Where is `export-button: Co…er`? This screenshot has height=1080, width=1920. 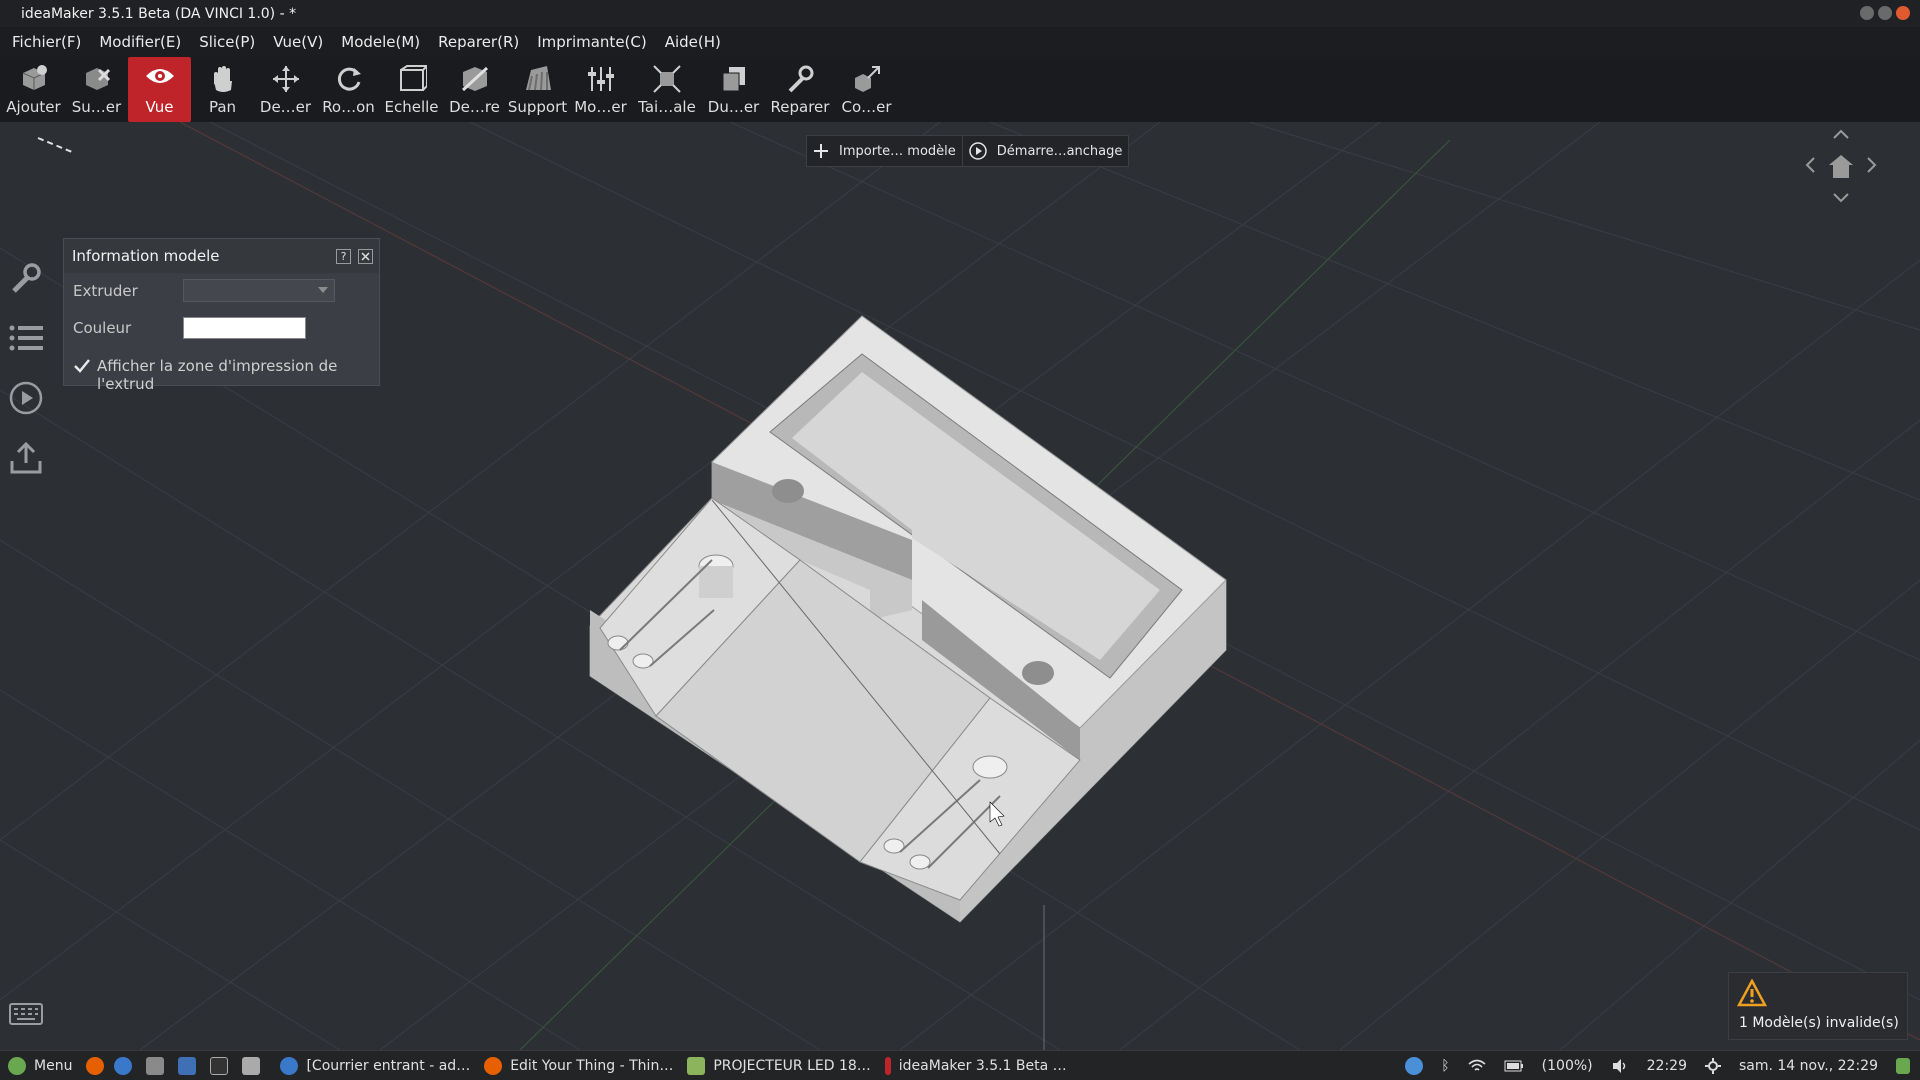
export-button: Co…er is located at coordinates (866, 89).